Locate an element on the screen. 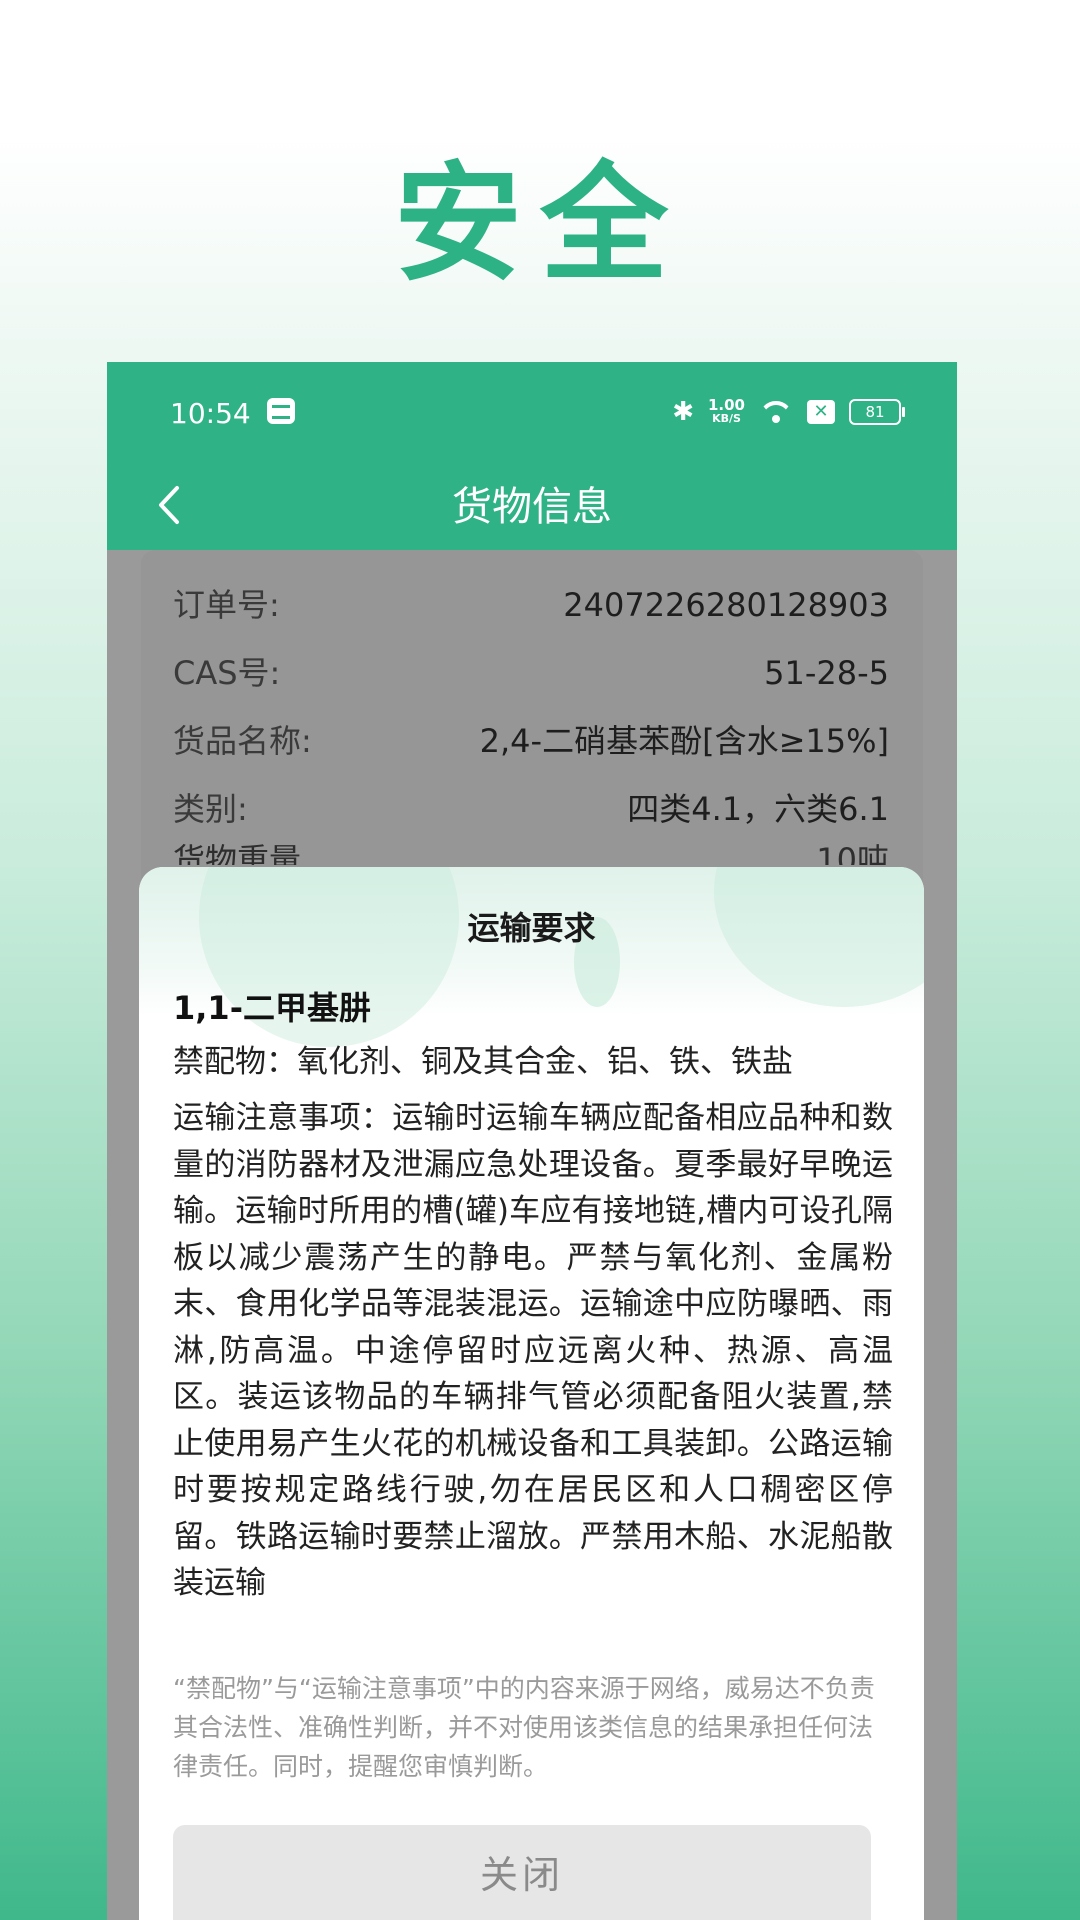 Image resolution: width=1080 pixels, height=1920 pixels. app-notification-icon is located at coordinates (281, 411).